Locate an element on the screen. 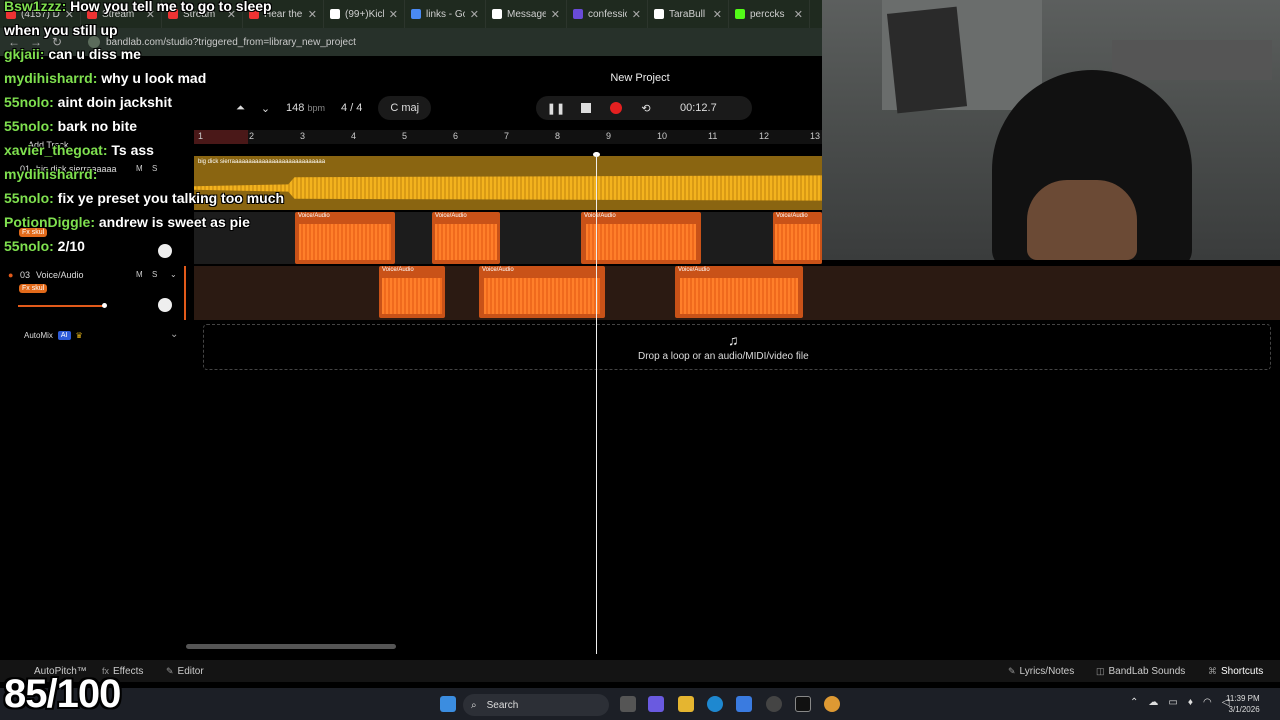 The height and width of the screenshot is (720, 1280). ruler-tick: 12 is located at coordinates (764, 136).